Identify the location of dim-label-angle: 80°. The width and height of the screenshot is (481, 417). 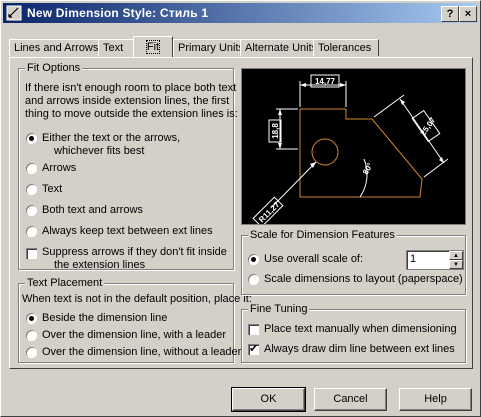
(368, 168).